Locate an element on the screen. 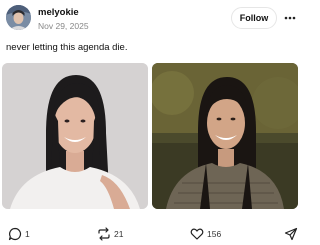  author-block: melyokie Nov 29, 2025 is located at coordinates (63, 19).